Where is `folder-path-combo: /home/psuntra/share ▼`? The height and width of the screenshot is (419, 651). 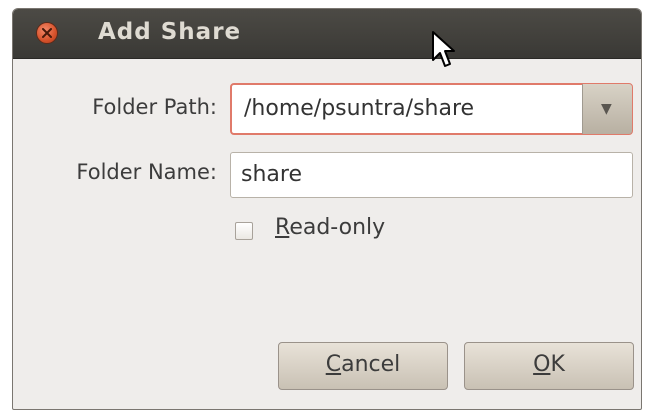 folder-path-combo: /home/psuntra/share ▼ is located at coordinates (431, 109).